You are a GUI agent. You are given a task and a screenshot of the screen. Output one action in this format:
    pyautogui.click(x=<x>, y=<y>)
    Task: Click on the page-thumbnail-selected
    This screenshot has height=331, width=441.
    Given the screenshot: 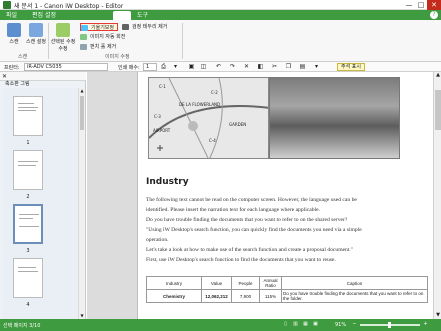 What is the action you would take?
    pyautogui.click(x=28, y=224)
    